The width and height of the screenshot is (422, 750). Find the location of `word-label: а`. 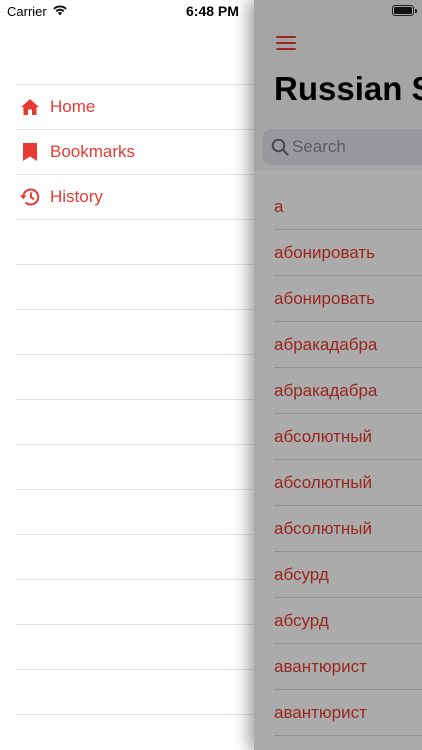

word-label: а is located at coordinates (279, 206).